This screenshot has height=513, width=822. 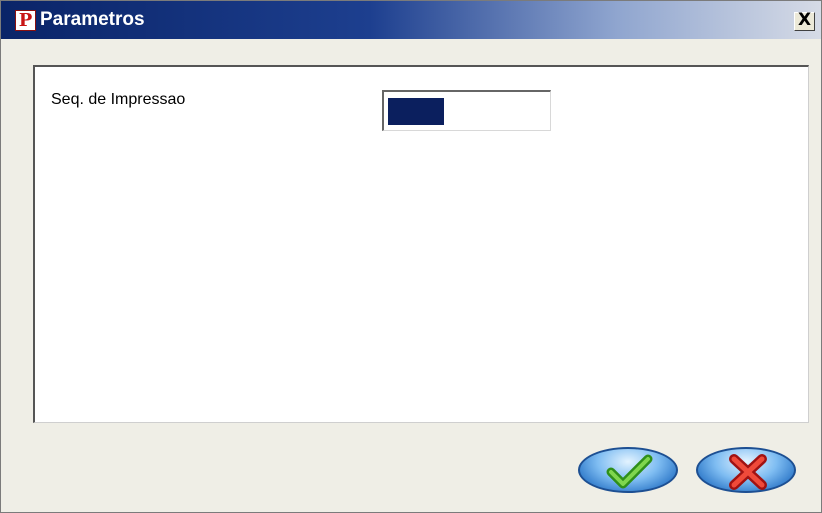 I want to click on x-cross-icon, so click(x=748, y=472).